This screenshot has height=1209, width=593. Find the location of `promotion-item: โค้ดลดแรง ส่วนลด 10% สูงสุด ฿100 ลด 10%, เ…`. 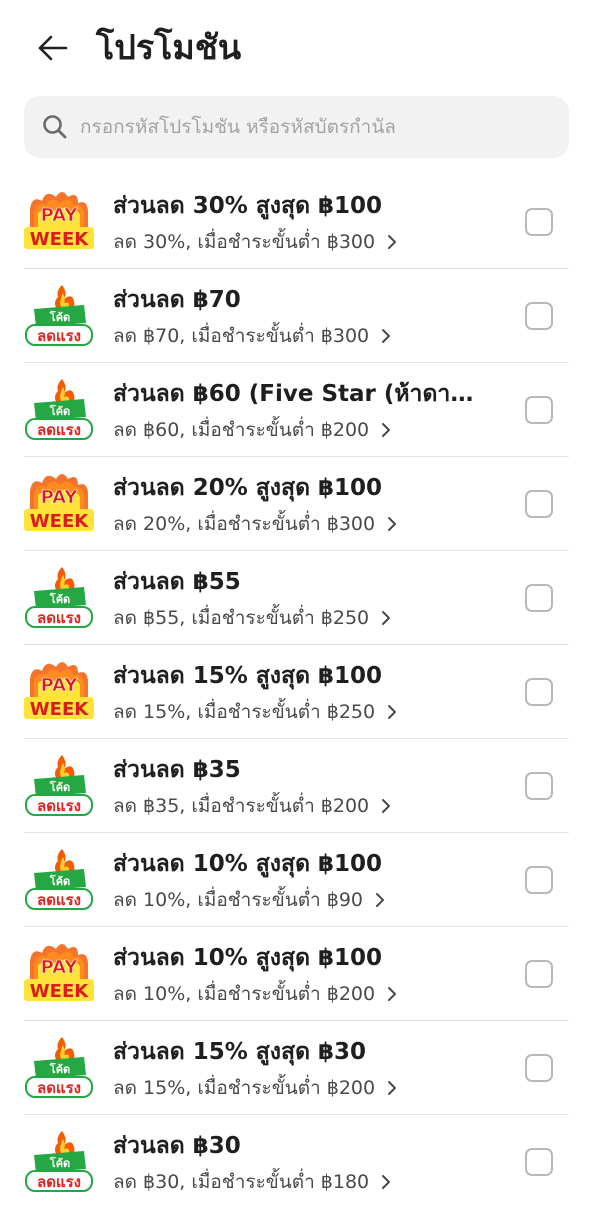

promotion-item: โค้ดลดแรง ส่วนลด 10% สูงสุด ฿100 ลด 10%, เ… is located at coordinates (296, 880).